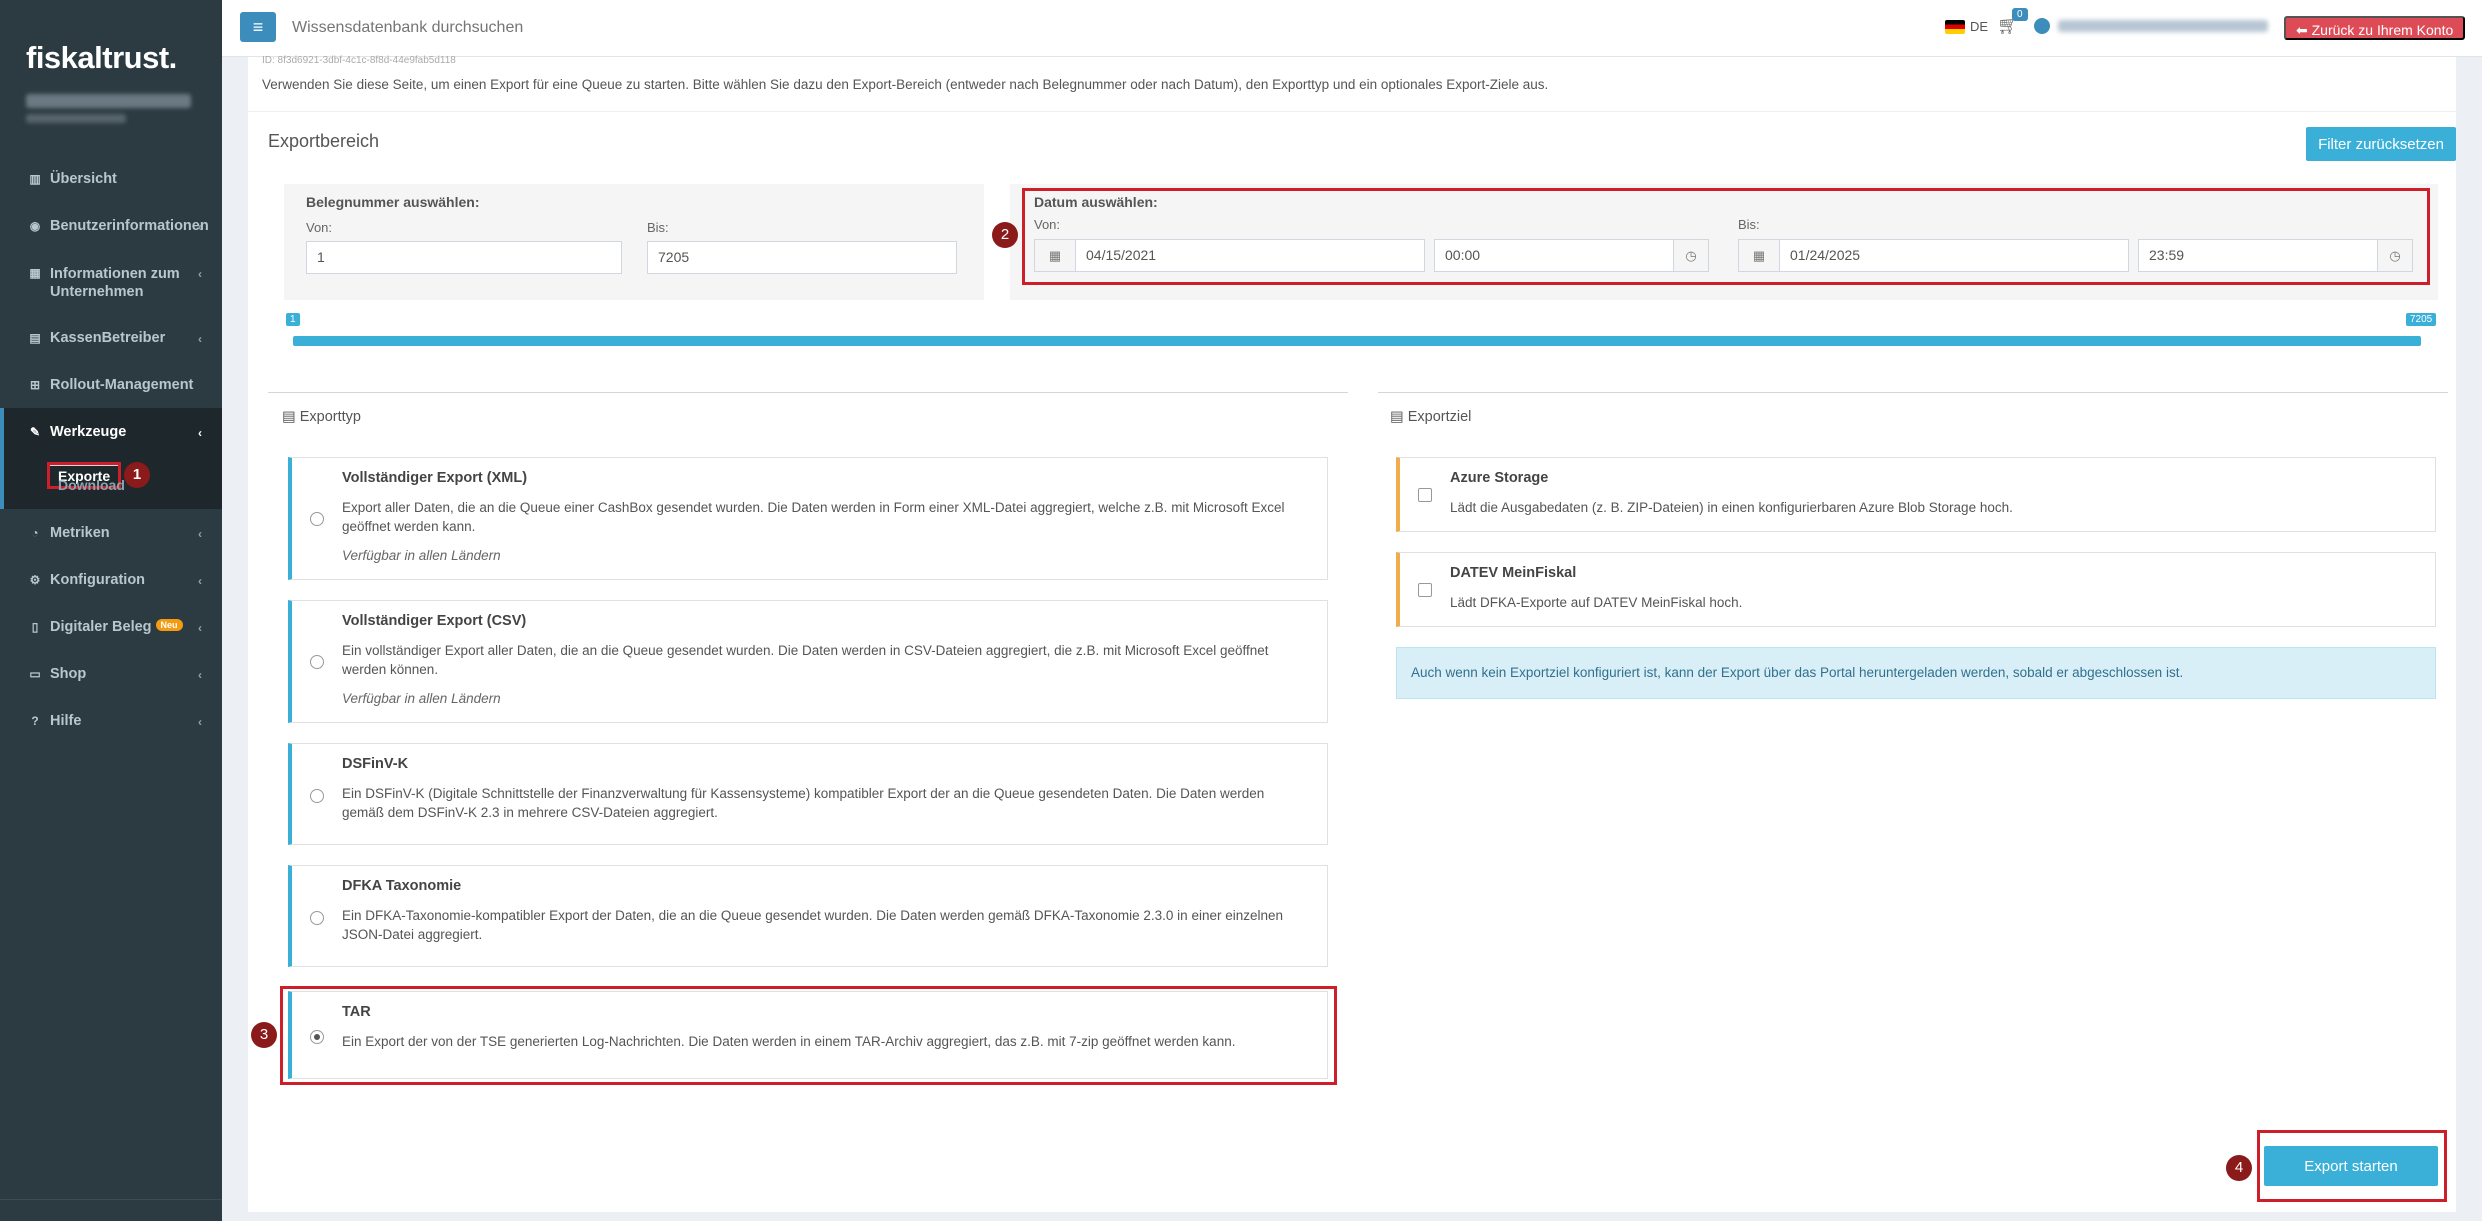 The width and height of the screenshot is (2482, 1221). What do you see at coordinates (68, 674) in the screenshot?
I see `sidebar-item-label: Shop` at bounding box center [68, 674].